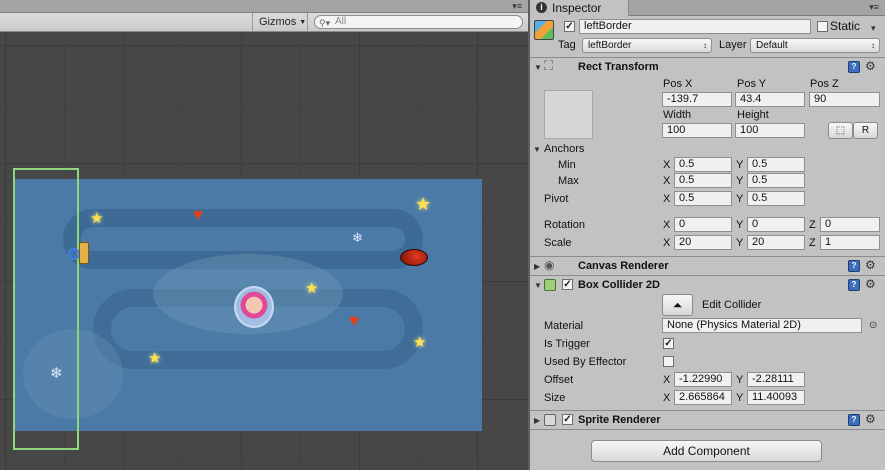 This screenshot has height=470, width=885. Describe the element at coordinates (815, 45) in the screenshot. I see `layer-dropdown: Default ↕` at that location.